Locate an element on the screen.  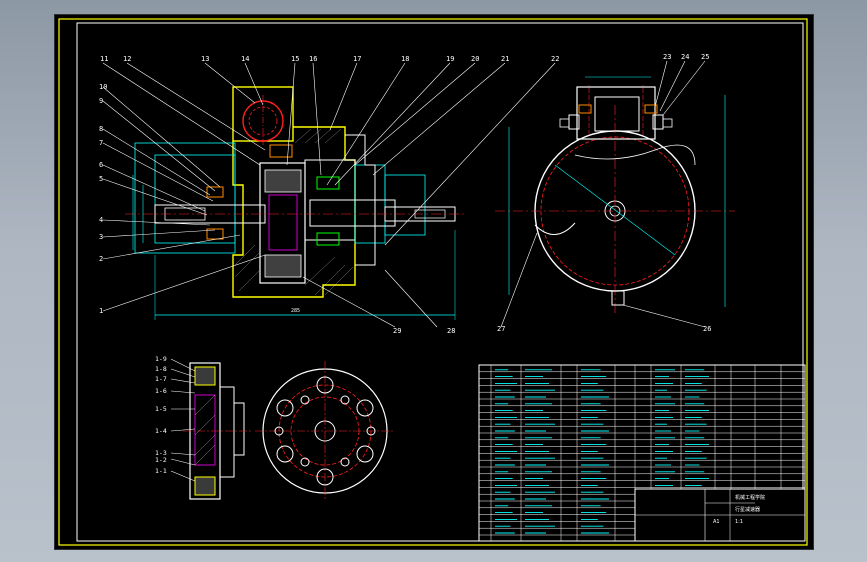
title-org: 机械工程学院 is located at coordinates (750, 497).